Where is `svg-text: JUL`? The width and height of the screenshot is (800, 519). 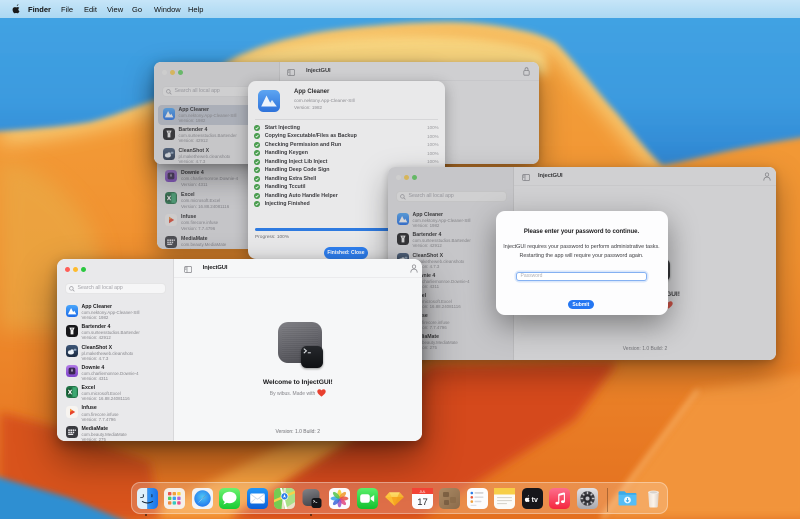 svg-text: JUL is located at coordinates (422, 491).